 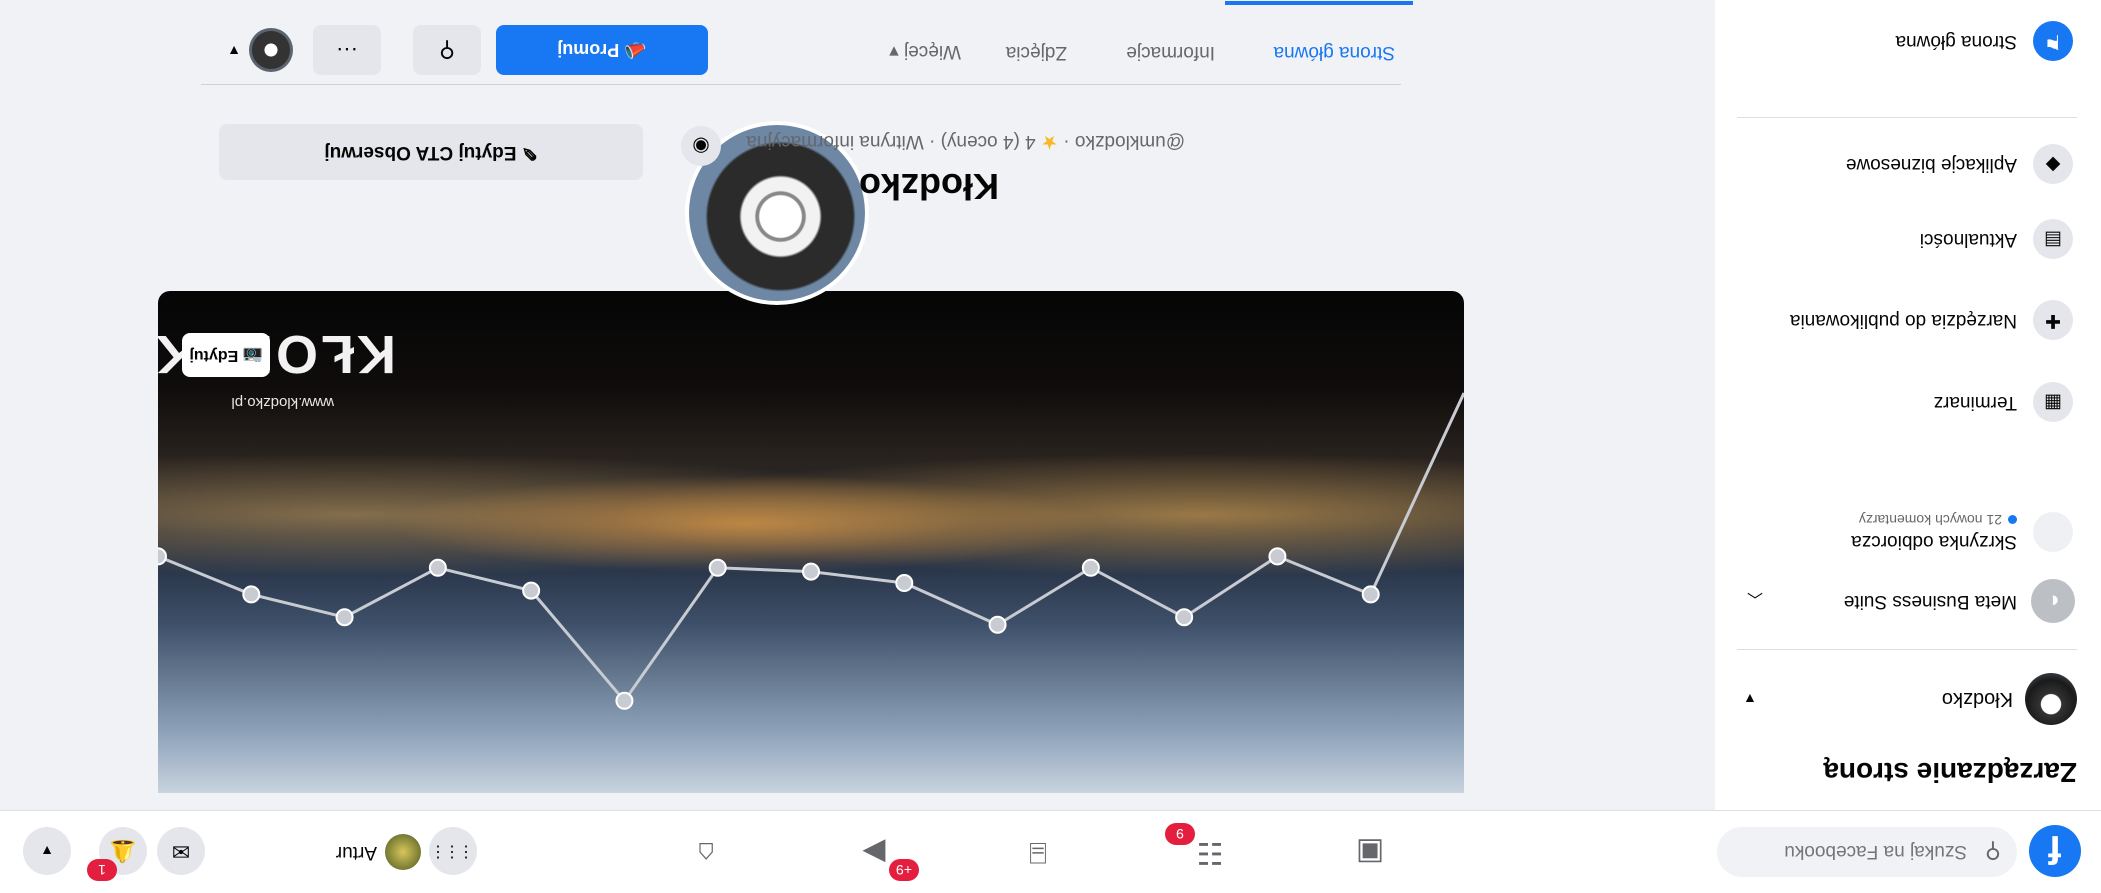 What do you see at coordinates (420, 152) in the screenshot?
I see `edit-cta-label: Edytuj CTA Obserwuj` at bounding box center [420, 152].